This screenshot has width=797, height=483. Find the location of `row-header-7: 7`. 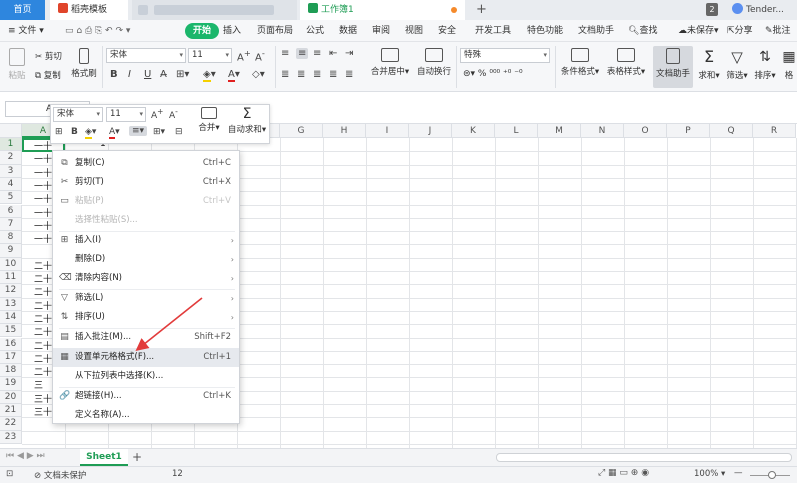

row-header-7: 7 is located at coordinates (11, 224).